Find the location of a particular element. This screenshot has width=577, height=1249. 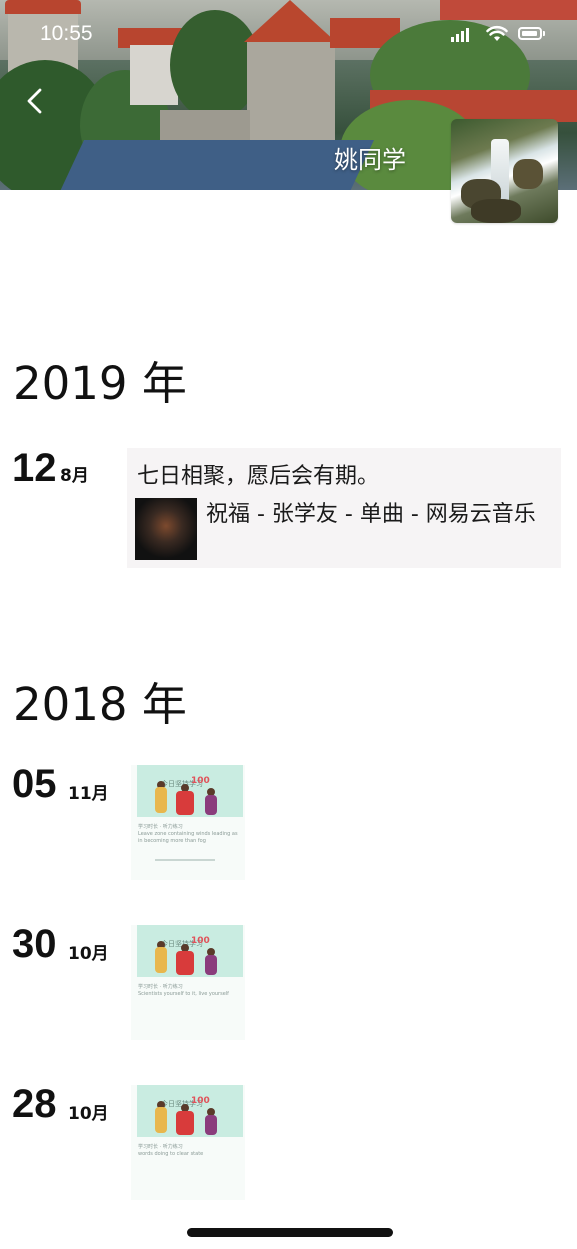

entry-month: 8月 is located at coordinates (74, 476).